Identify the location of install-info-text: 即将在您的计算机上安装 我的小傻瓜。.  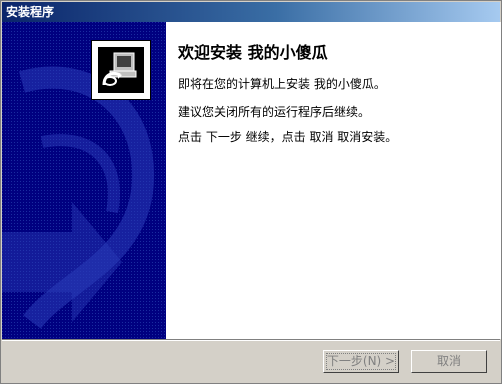
(282, 84).